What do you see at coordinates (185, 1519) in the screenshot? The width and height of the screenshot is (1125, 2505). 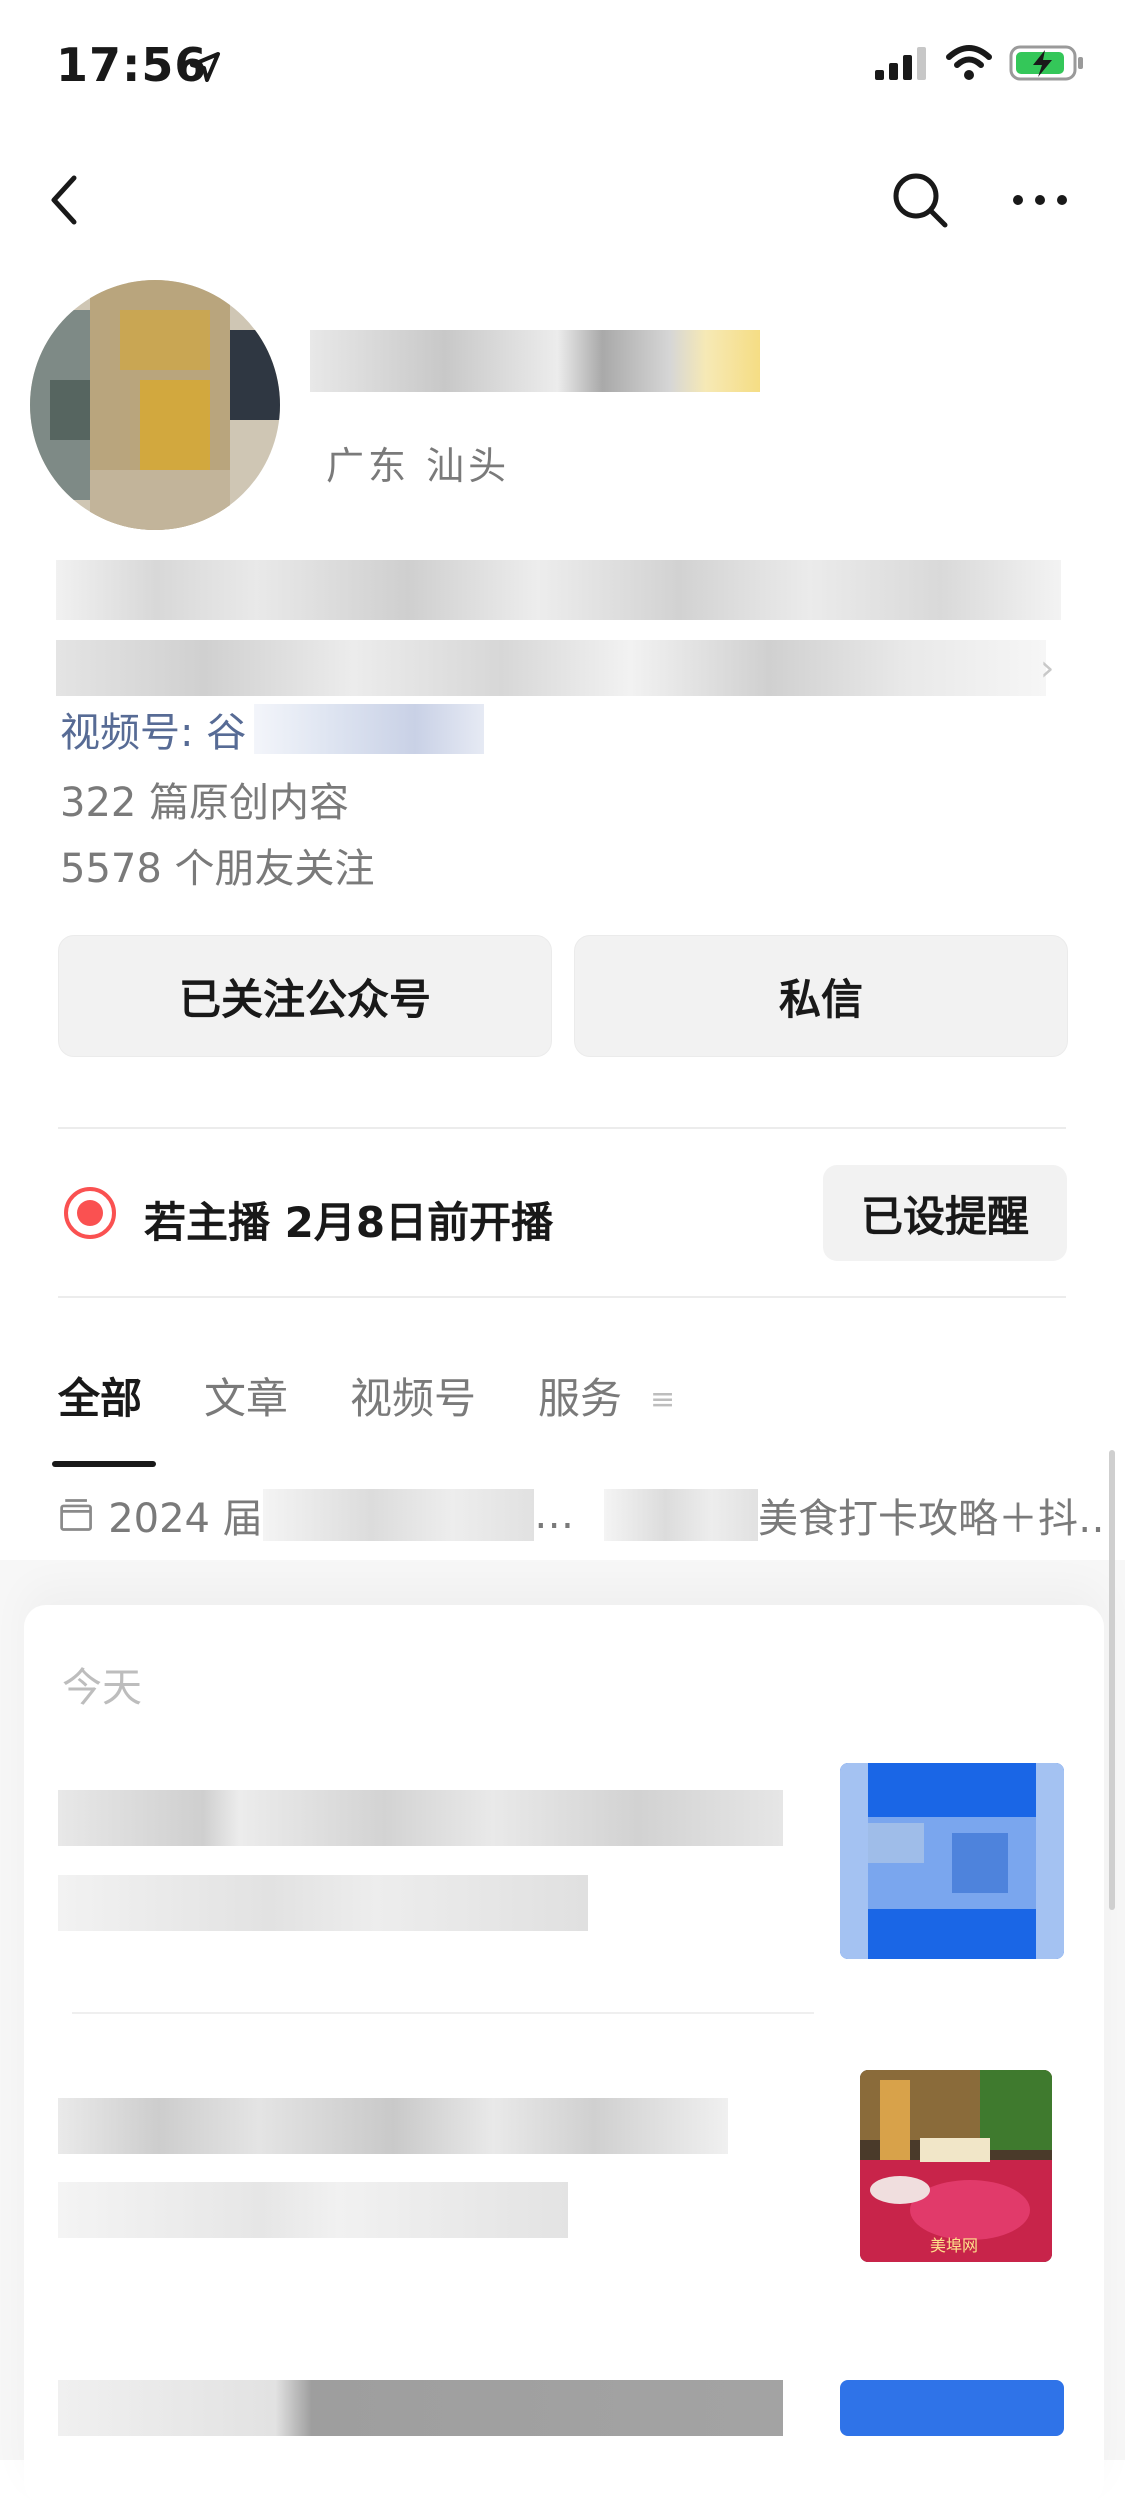 I see `album-prefix: 2024 届` at bounding box center [185, 1519].